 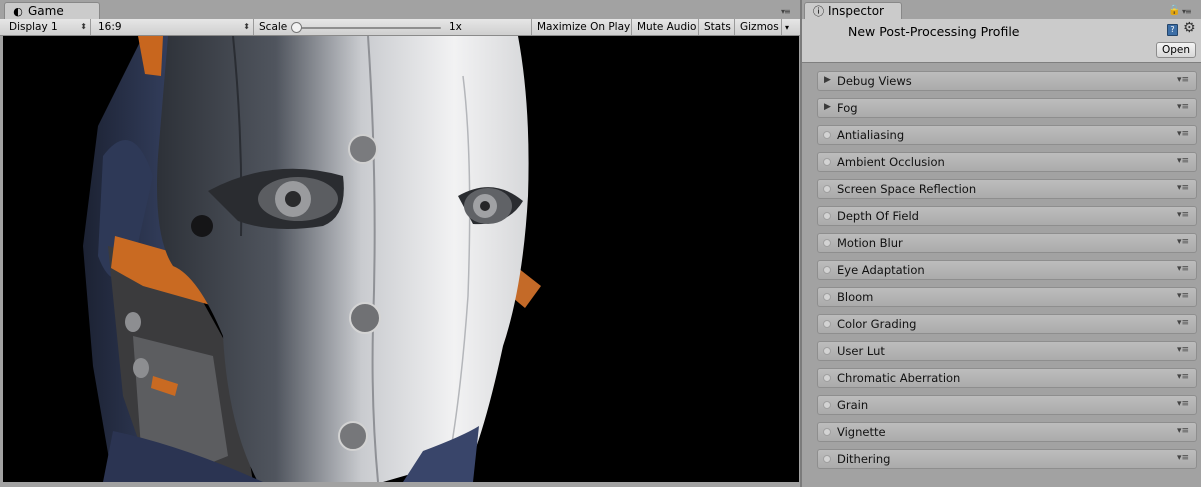 I want to click on mute-audio-toggle: Mute Audio, so click(x=665, y=27).